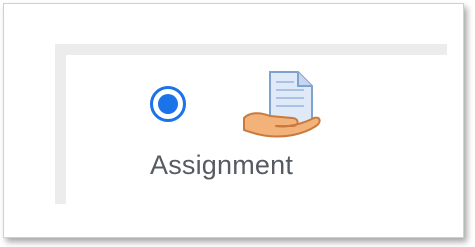 Image resolution: width=475 pixels, height=247 pixels. What do you see at coordinates (282, 104) in the screenshot?
I see `assignment-icon` at bounding box center [282, 104].